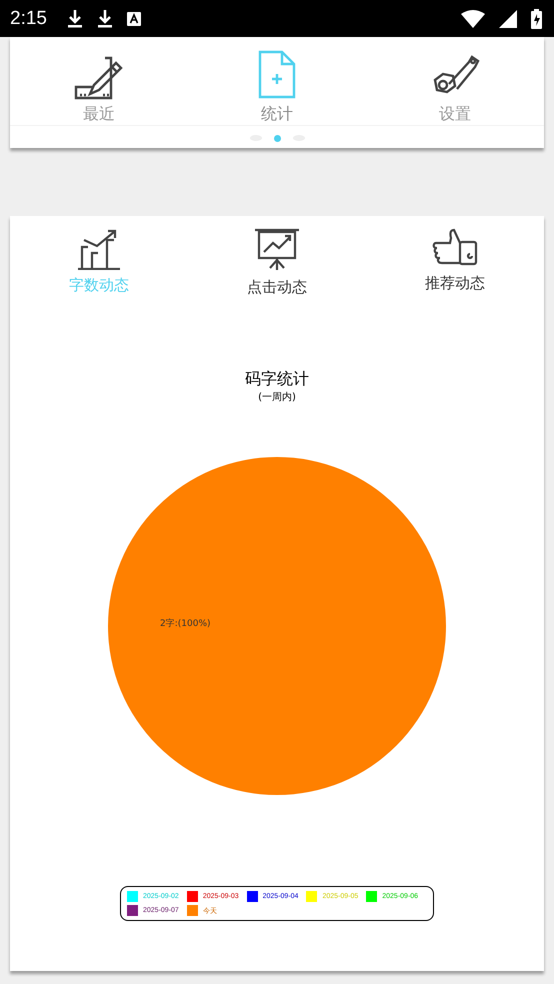  Describe the element at coordinates (277, 138) in the screenshot. I see `page-dot` at that location.